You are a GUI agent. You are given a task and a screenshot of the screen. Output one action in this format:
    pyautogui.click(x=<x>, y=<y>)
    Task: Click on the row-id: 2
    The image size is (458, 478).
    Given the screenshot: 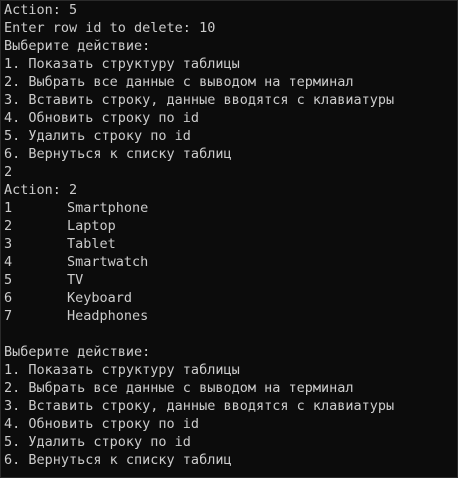 What is the action you would take?
    pyautogui.click(x=8, y=226)
    